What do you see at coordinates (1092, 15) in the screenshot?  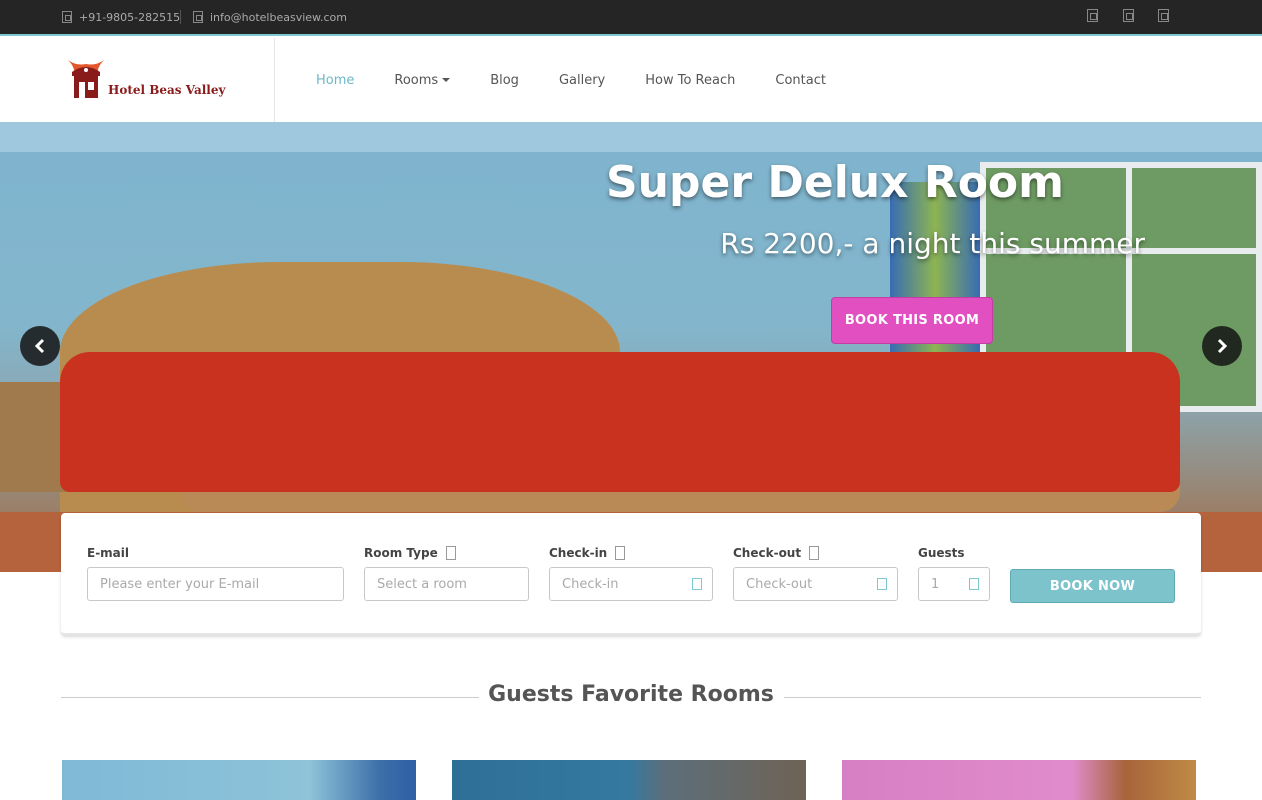 I see `facebook-icon` at bounding box center [1092, 15].